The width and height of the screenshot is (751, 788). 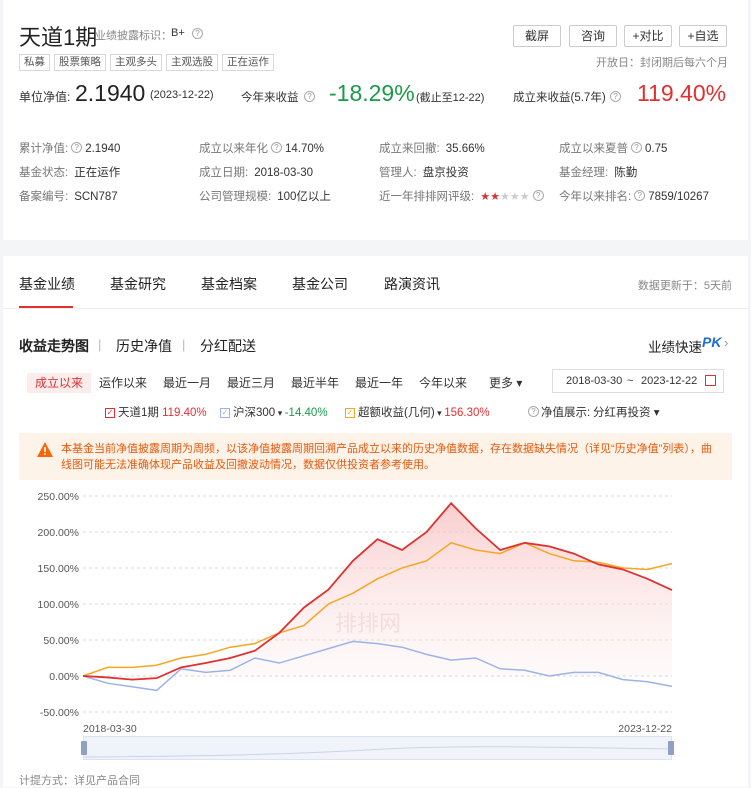 What do you see at coordinates (305, 149) in the screenshot?
I see `info-value: 14.70%` at bounding box center [305, 149].